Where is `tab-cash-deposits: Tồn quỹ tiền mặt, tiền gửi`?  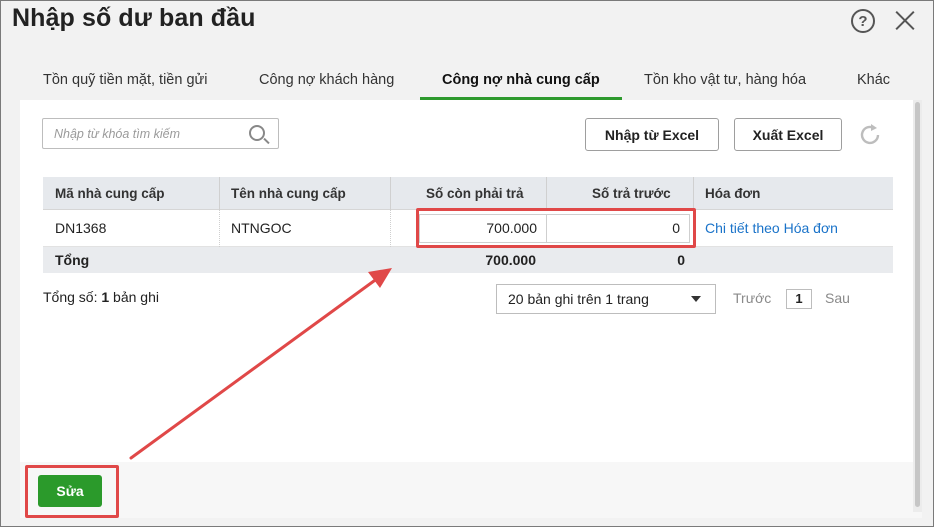 tab-cash-deposits: Tồn quỹ tiền mặt, tiền gửi is located at coordinates (125, 80).